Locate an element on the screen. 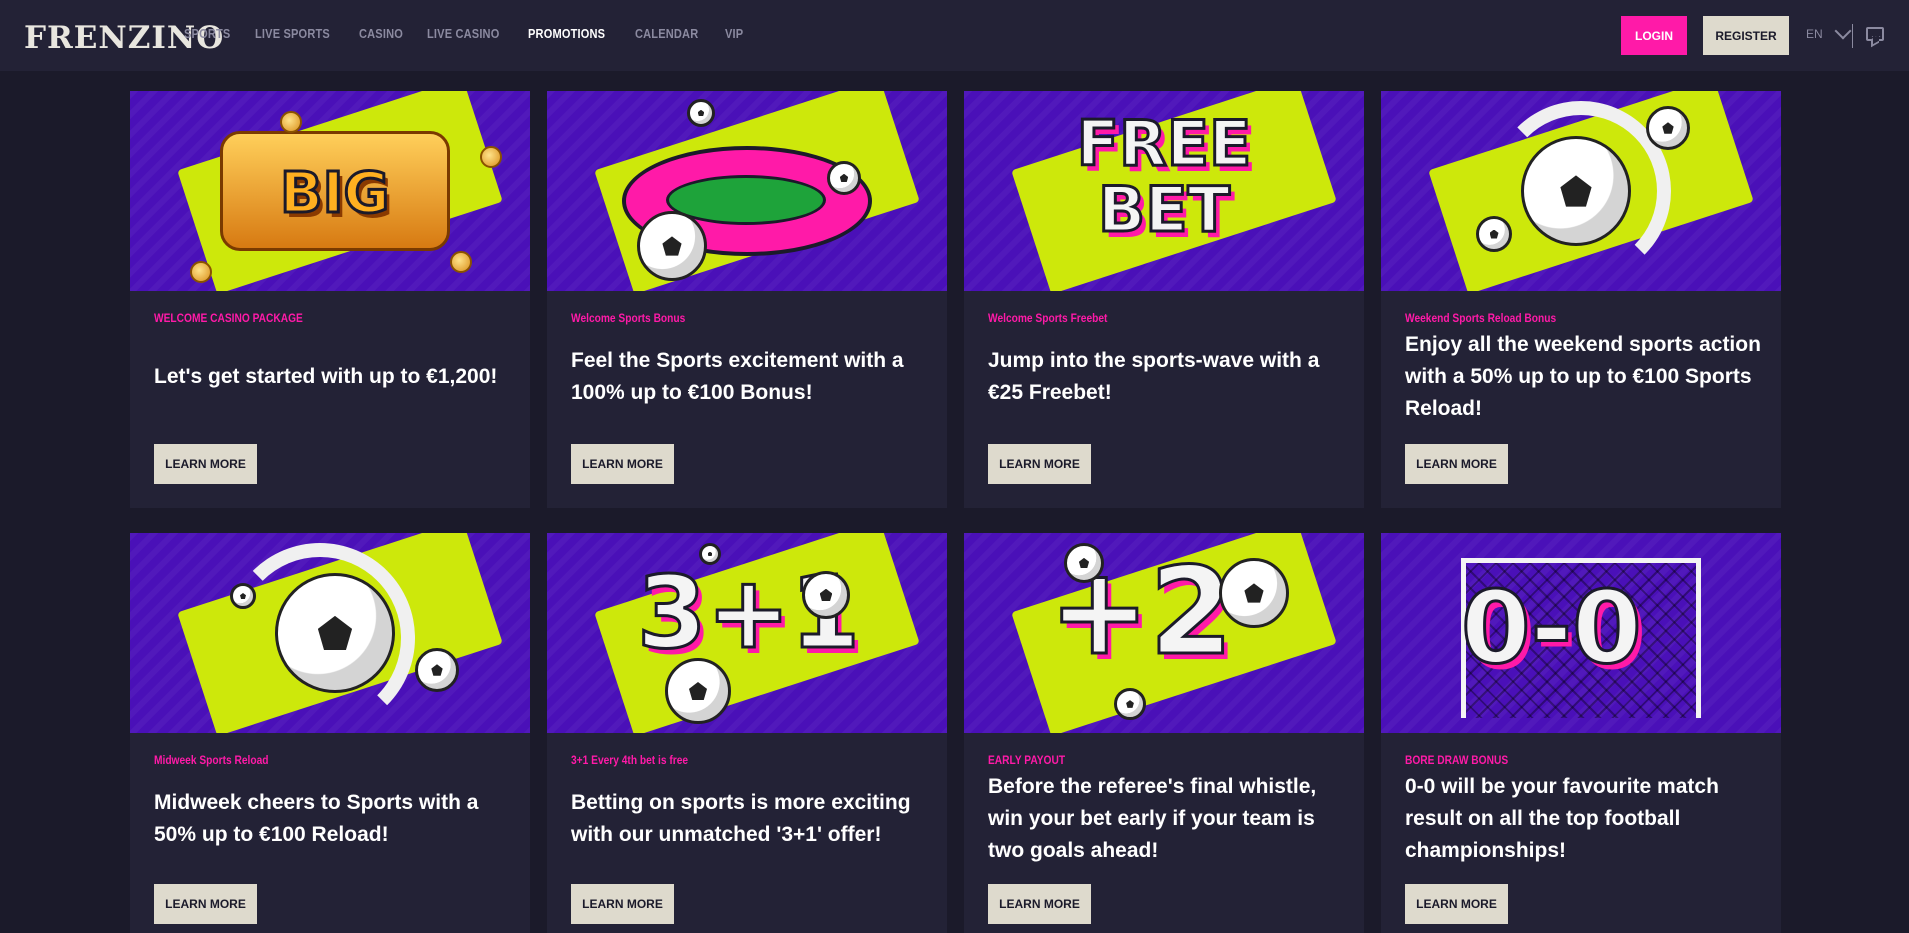 The height and width of the screenshot is (933, 1909). promo-image: 0-0 is located at coordinates (1581, 633).